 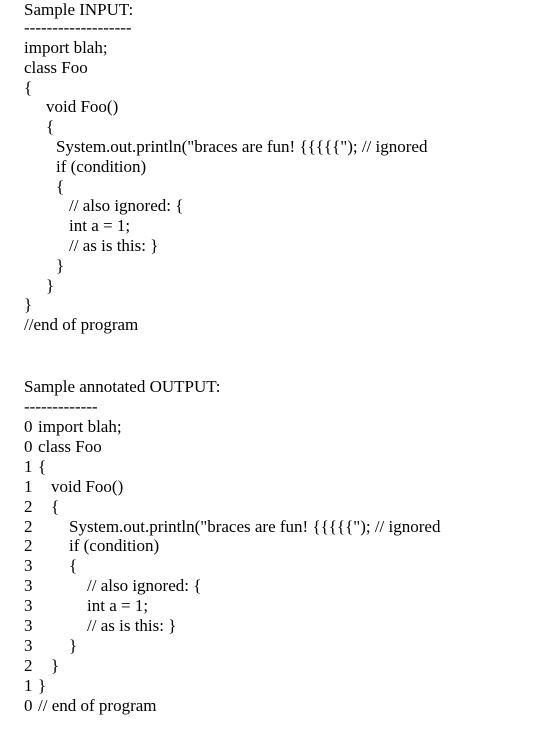 What do you see at coordinates (56, 67) in the screenshot?
I see `input-code-line: class Foo` at bounding box center [56, 67].